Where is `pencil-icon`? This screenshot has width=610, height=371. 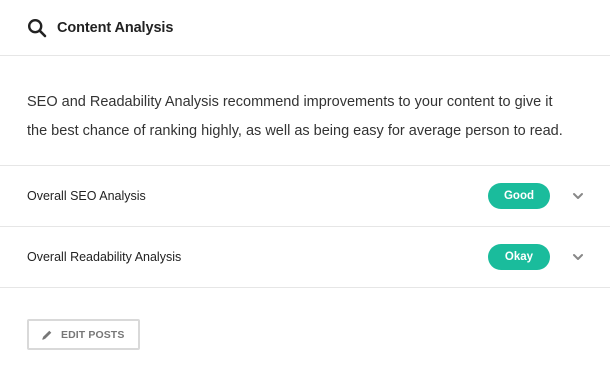 pencil-icon is located at coordinates (47, 335).